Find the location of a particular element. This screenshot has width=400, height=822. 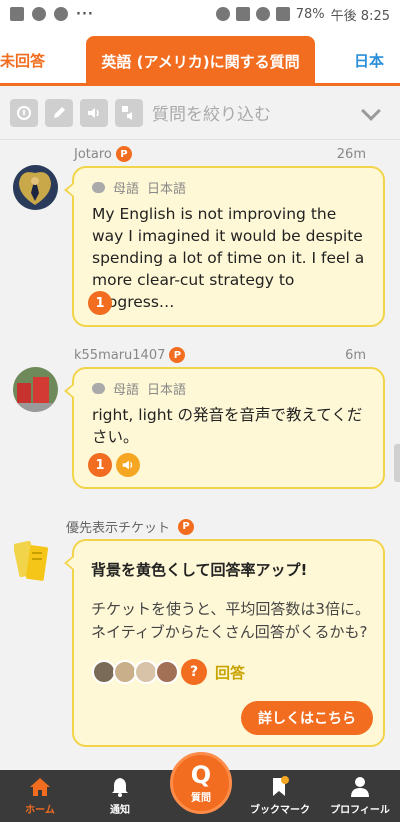

nav-profile-label: プロフィール is located at coordinates (360, 810).